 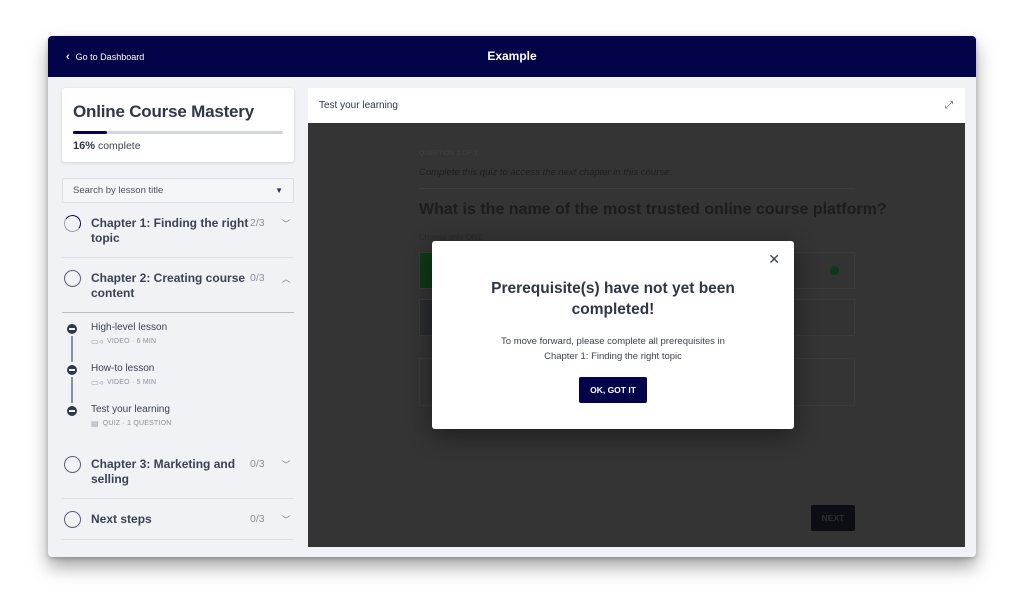 What do you see at coordinates (178, 382) in the screenshot?
I see `lesson-item: How-to lesson ▭◃ VIDEO · 5 MIN` at bounding box center [178, 382].